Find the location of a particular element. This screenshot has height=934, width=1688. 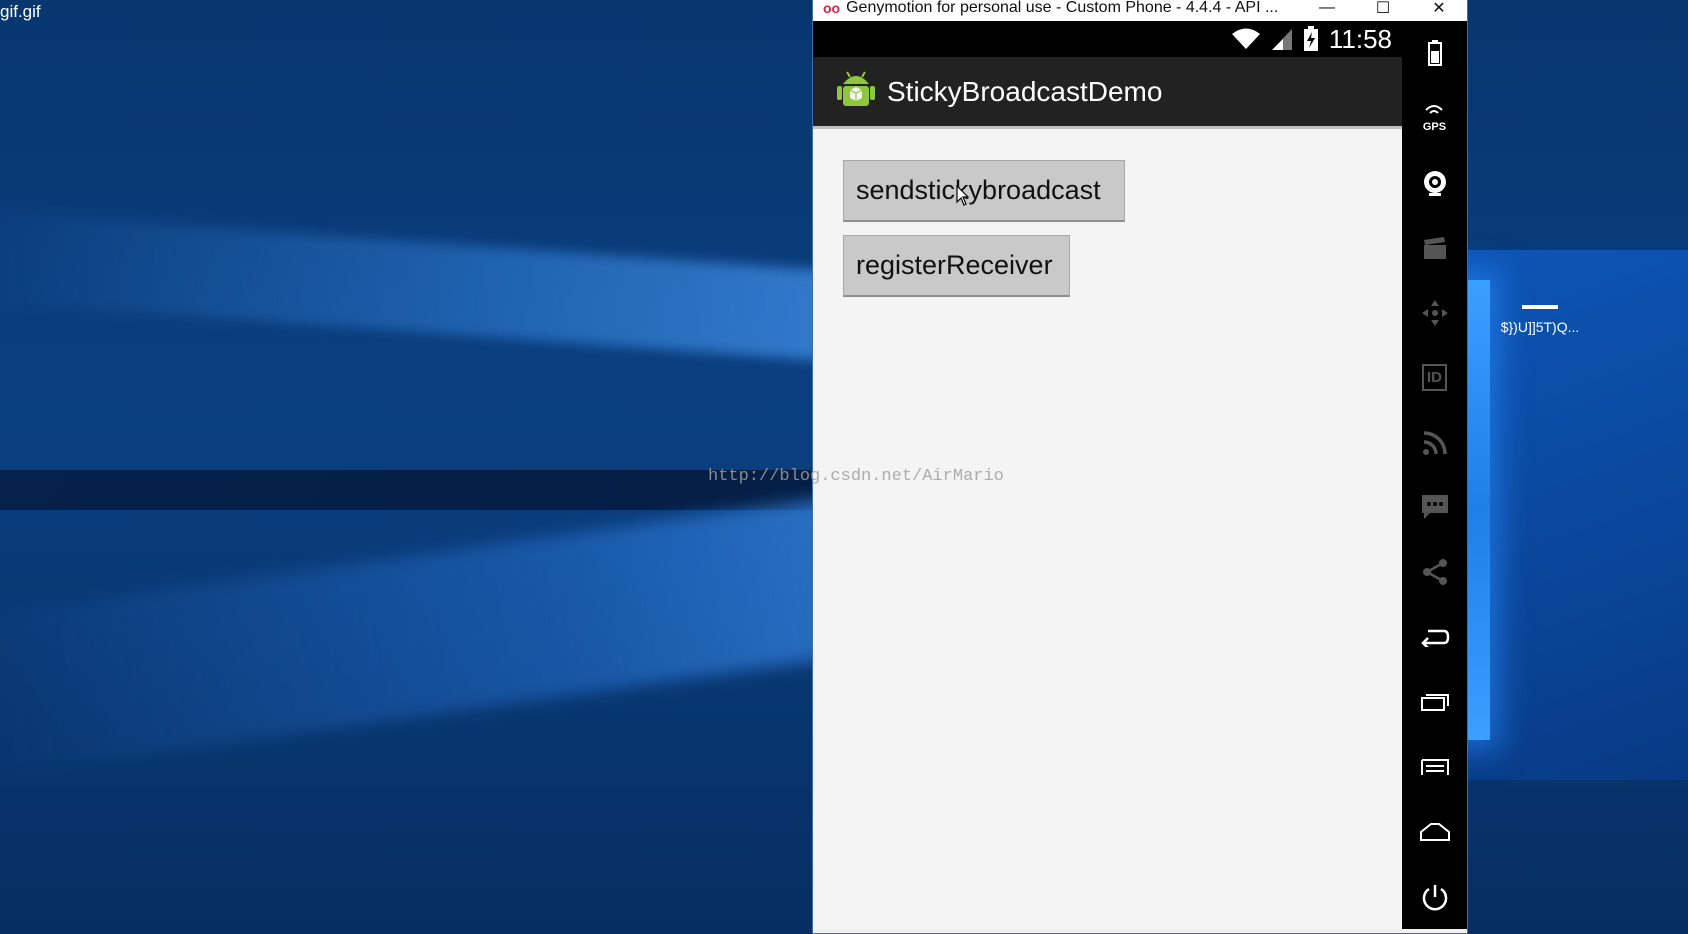

id-icon: ID is located at coordinates (1434, 377).